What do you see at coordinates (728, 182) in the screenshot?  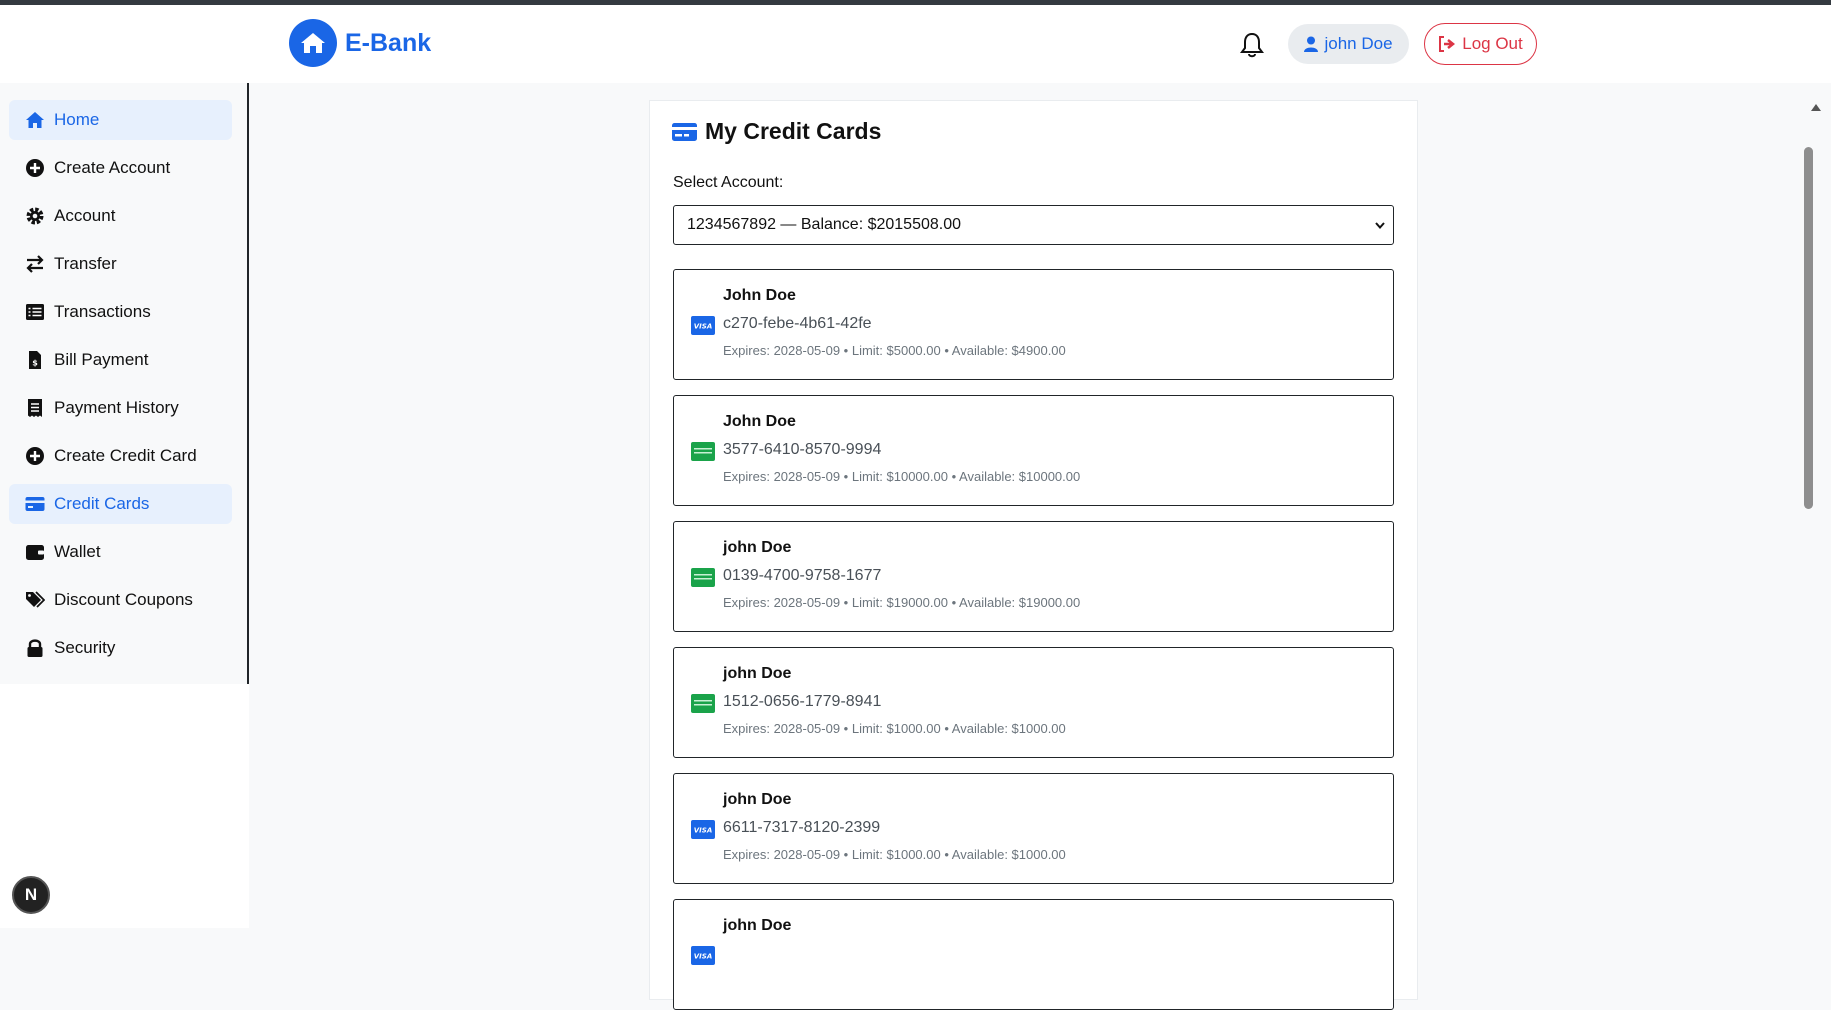 I see `select-account-label: Select Account:` at bounding box center [728, 182].